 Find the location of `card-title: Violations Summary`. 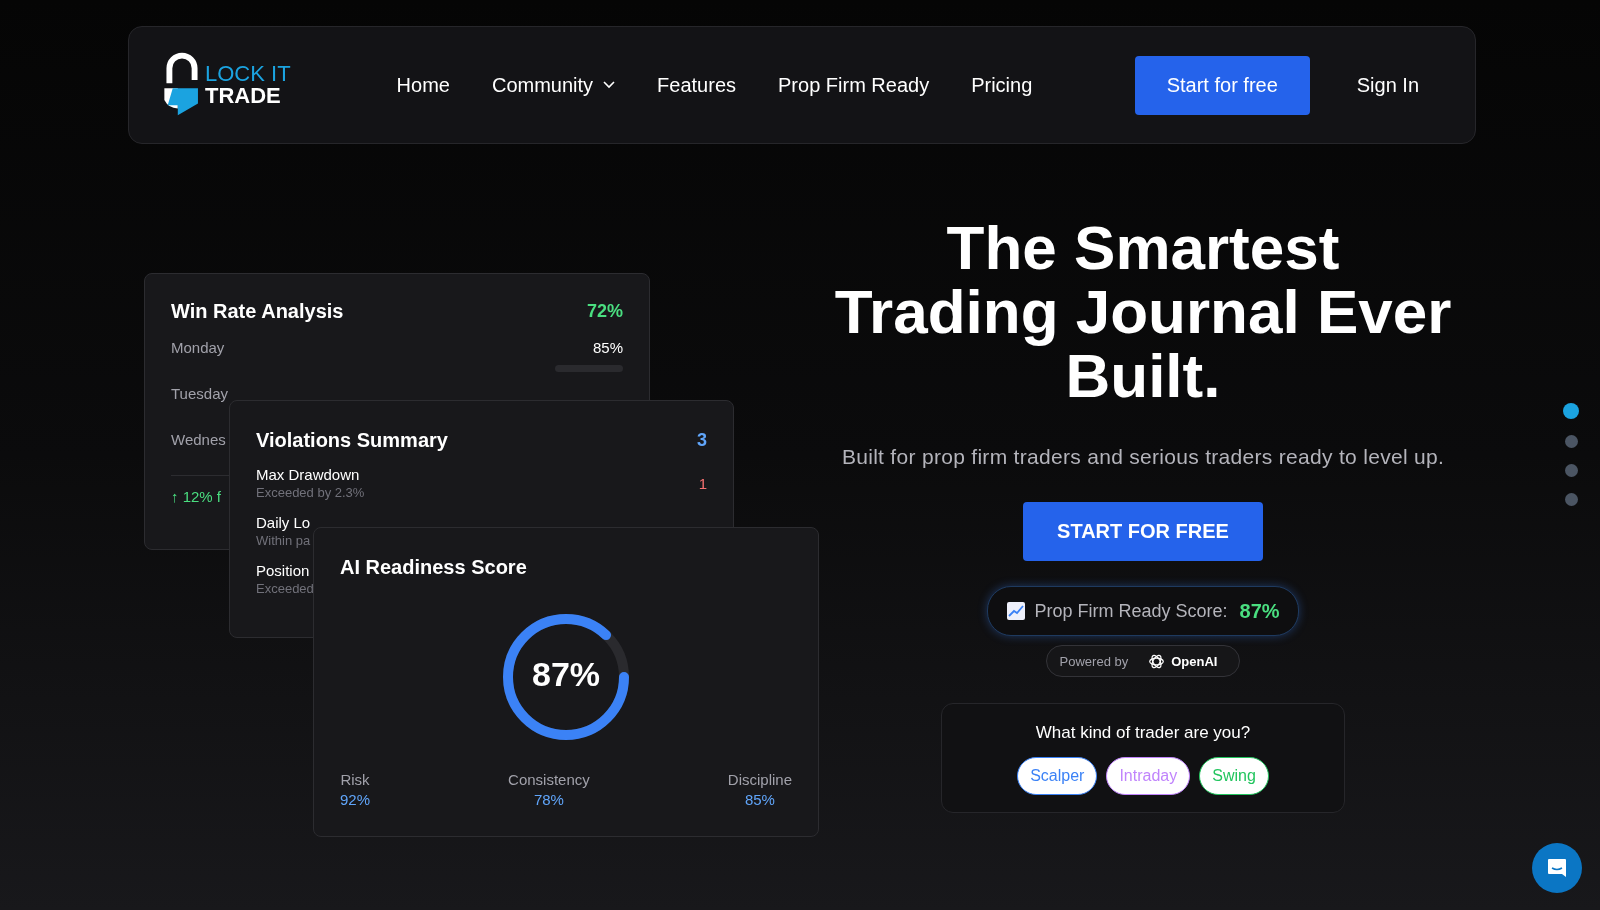

card-title: Violations Summary is located at coordinates (352, 440).